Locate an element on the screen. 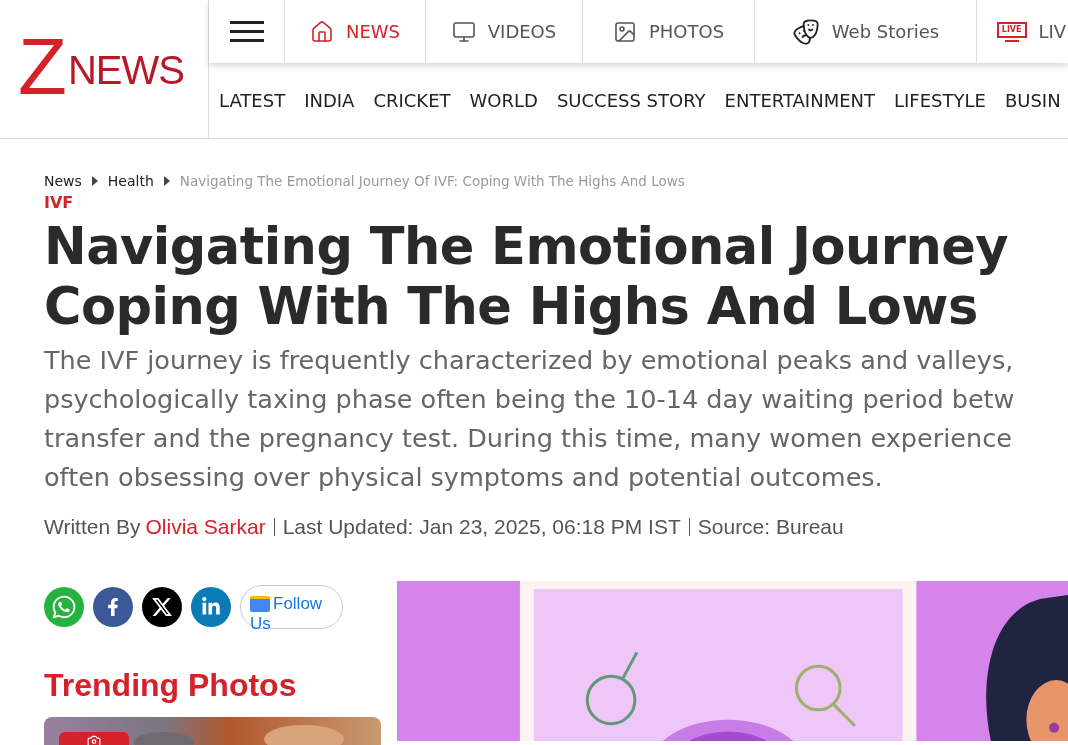  author-link: Olivia Sarkar is located at coordinates (205, 527).